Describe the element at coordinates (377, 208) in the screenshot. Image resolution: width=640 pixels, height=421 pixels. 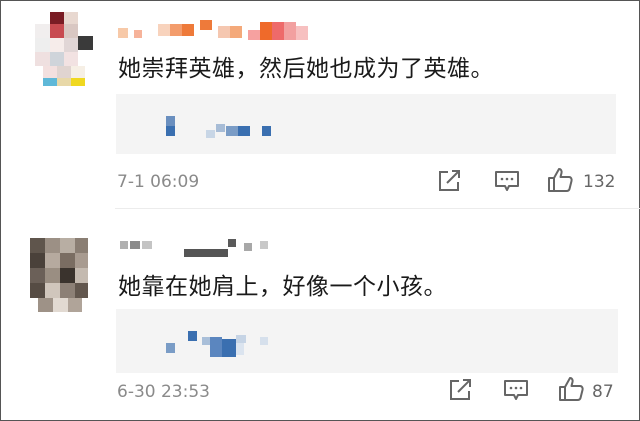
I see `comment-divider` at that location.